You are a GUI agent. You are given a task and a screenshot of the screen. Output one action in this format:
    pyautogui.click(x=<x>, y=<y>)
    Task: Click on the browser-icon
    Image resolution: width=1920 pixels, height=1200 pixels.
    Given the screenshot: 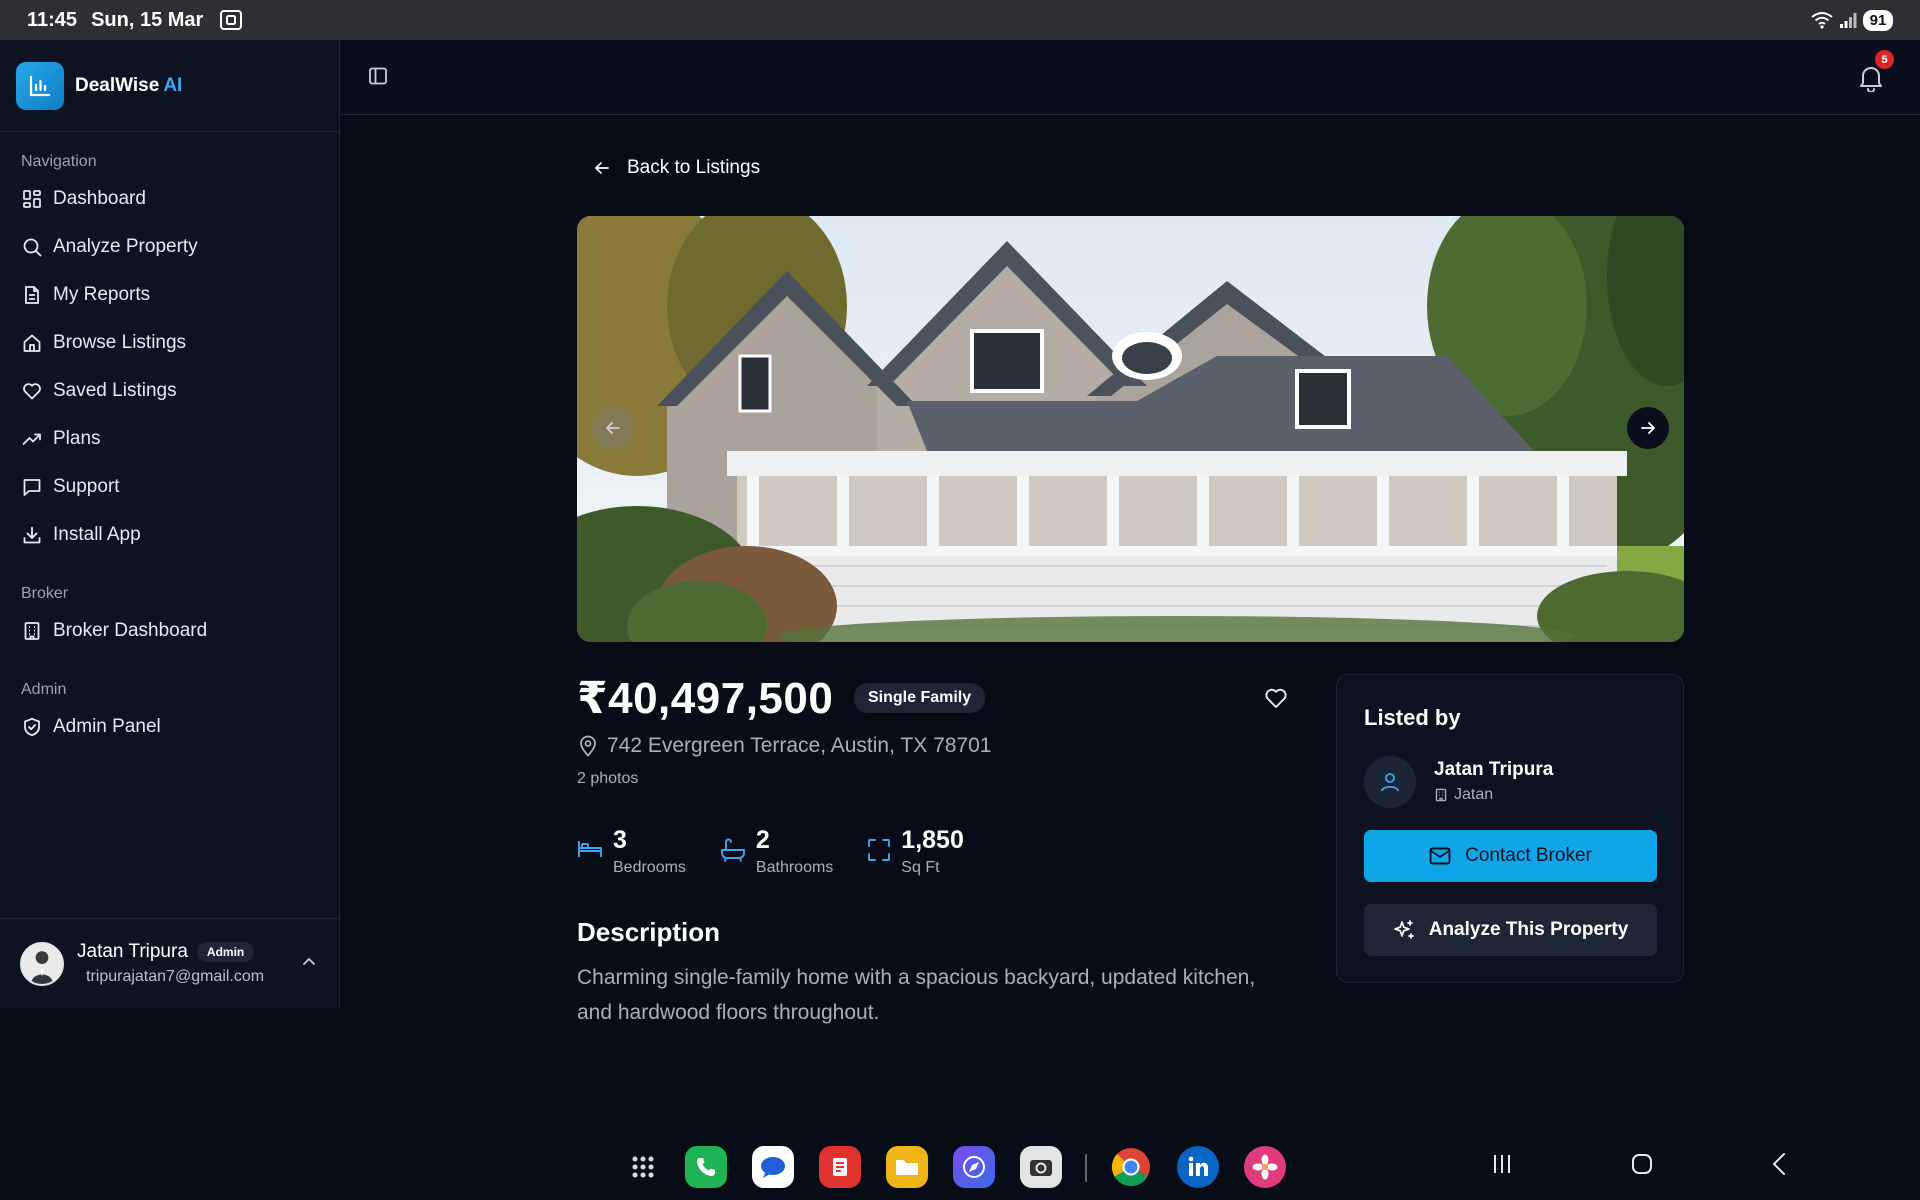 What is the action you would take?
    pyautogui.click(x=974, y=1167)
    